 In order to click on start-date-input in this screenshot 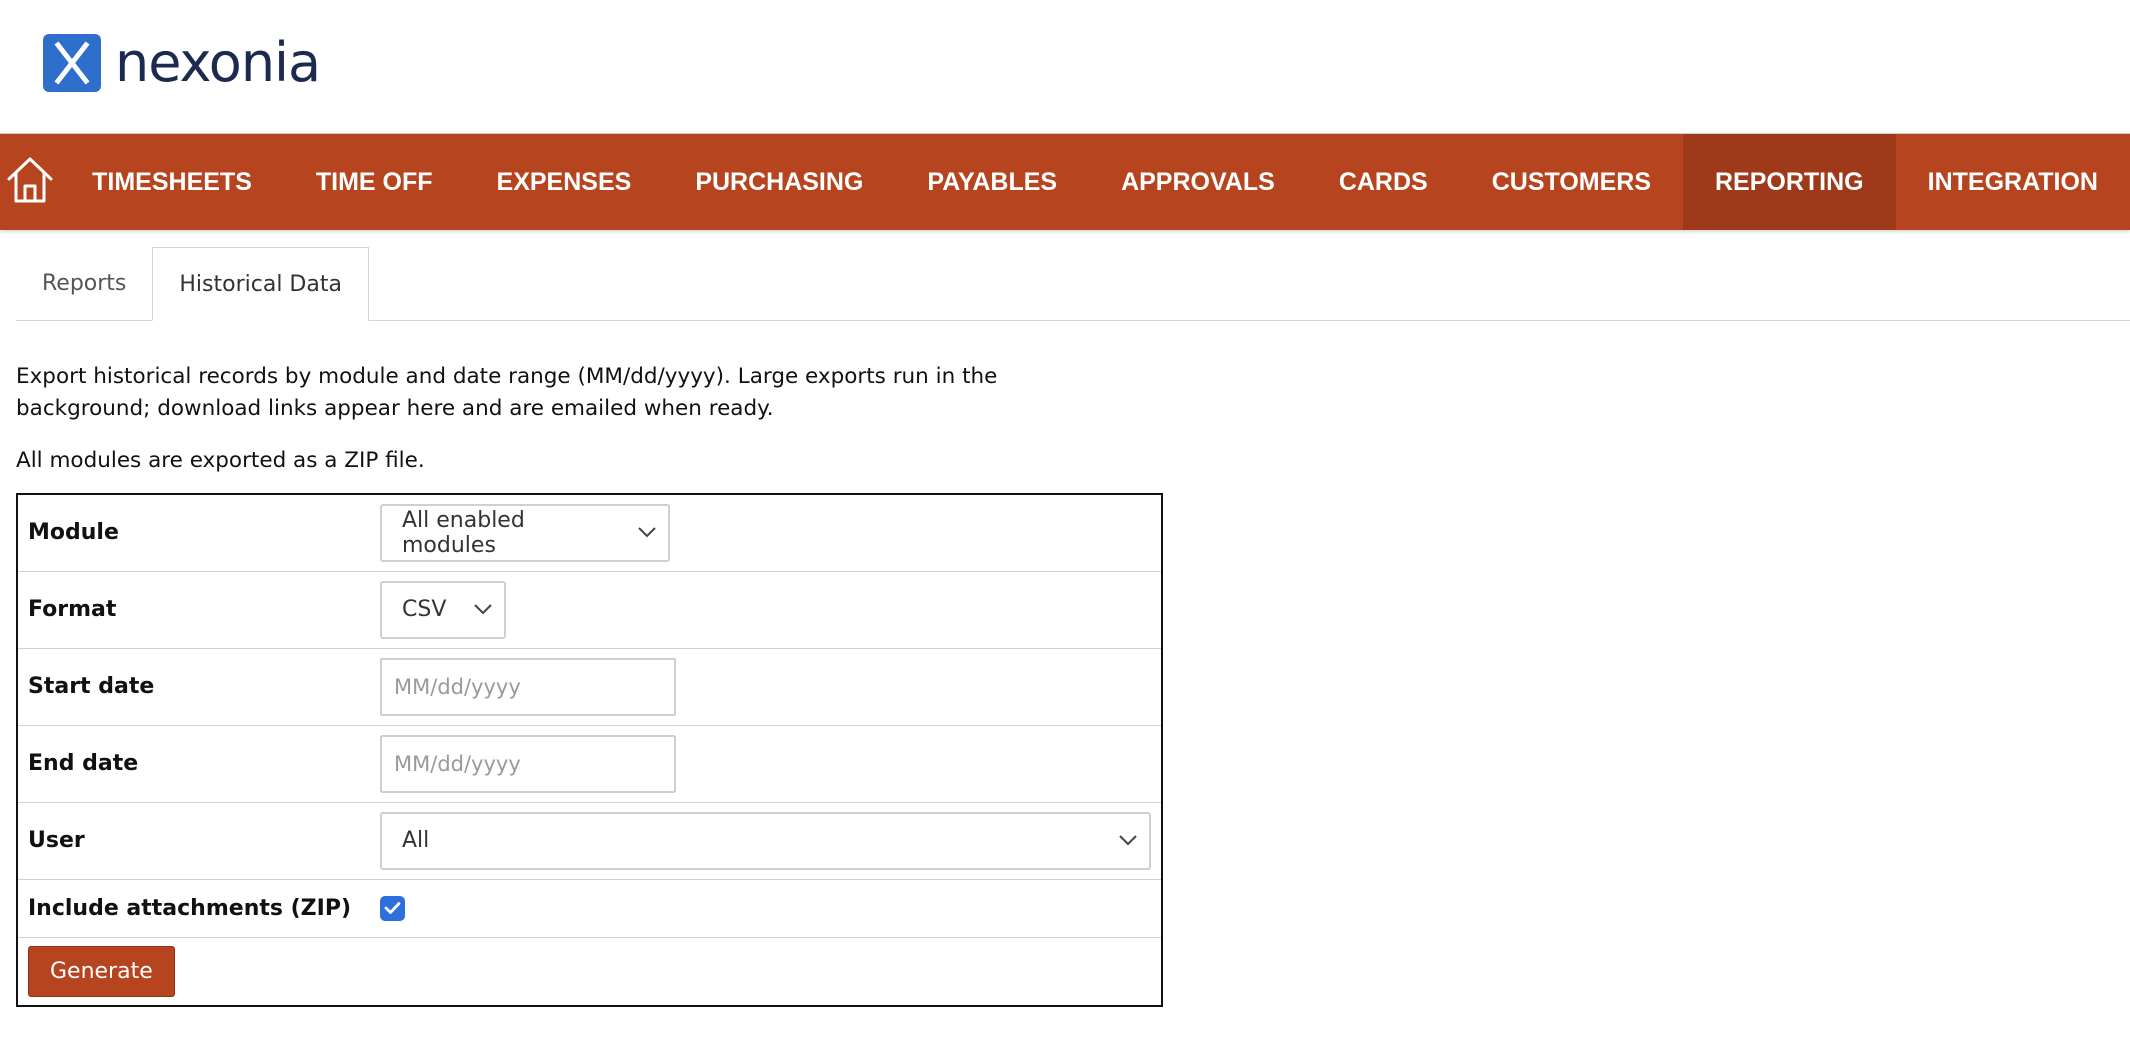, I will do `click(528, 686)`.